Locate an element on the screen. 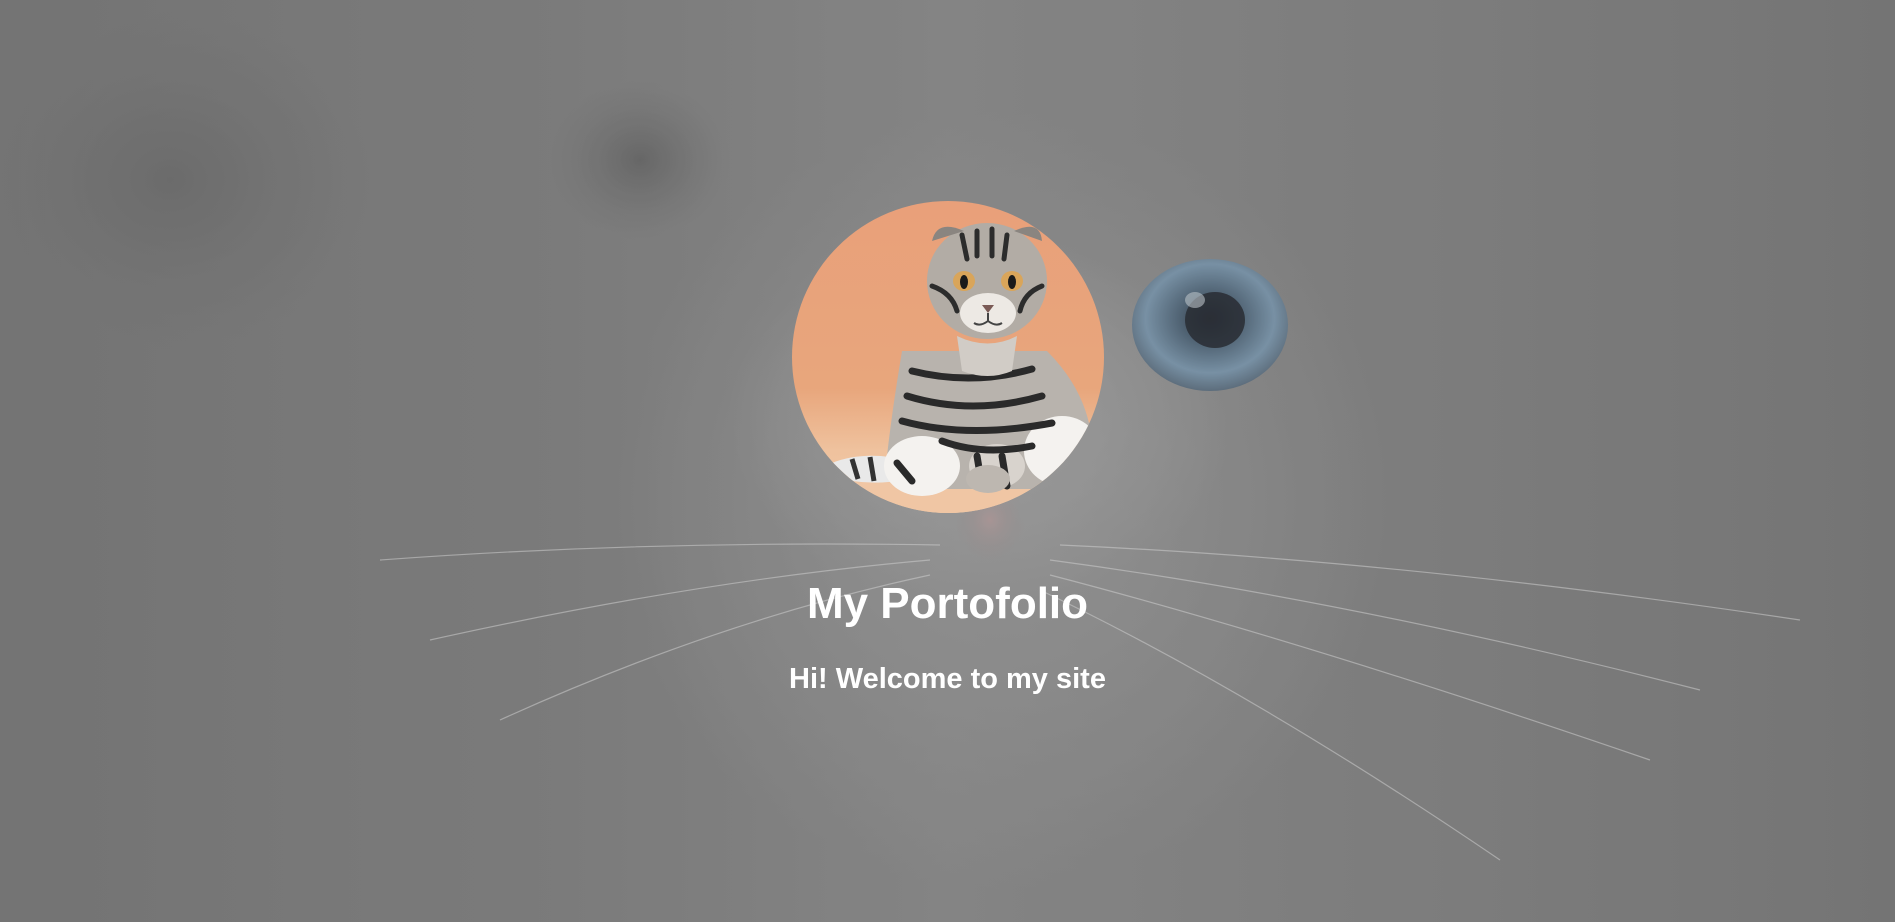 This screenshot has width=1895, height=922. cat-avatar-image is located at coordinates (948, 357).